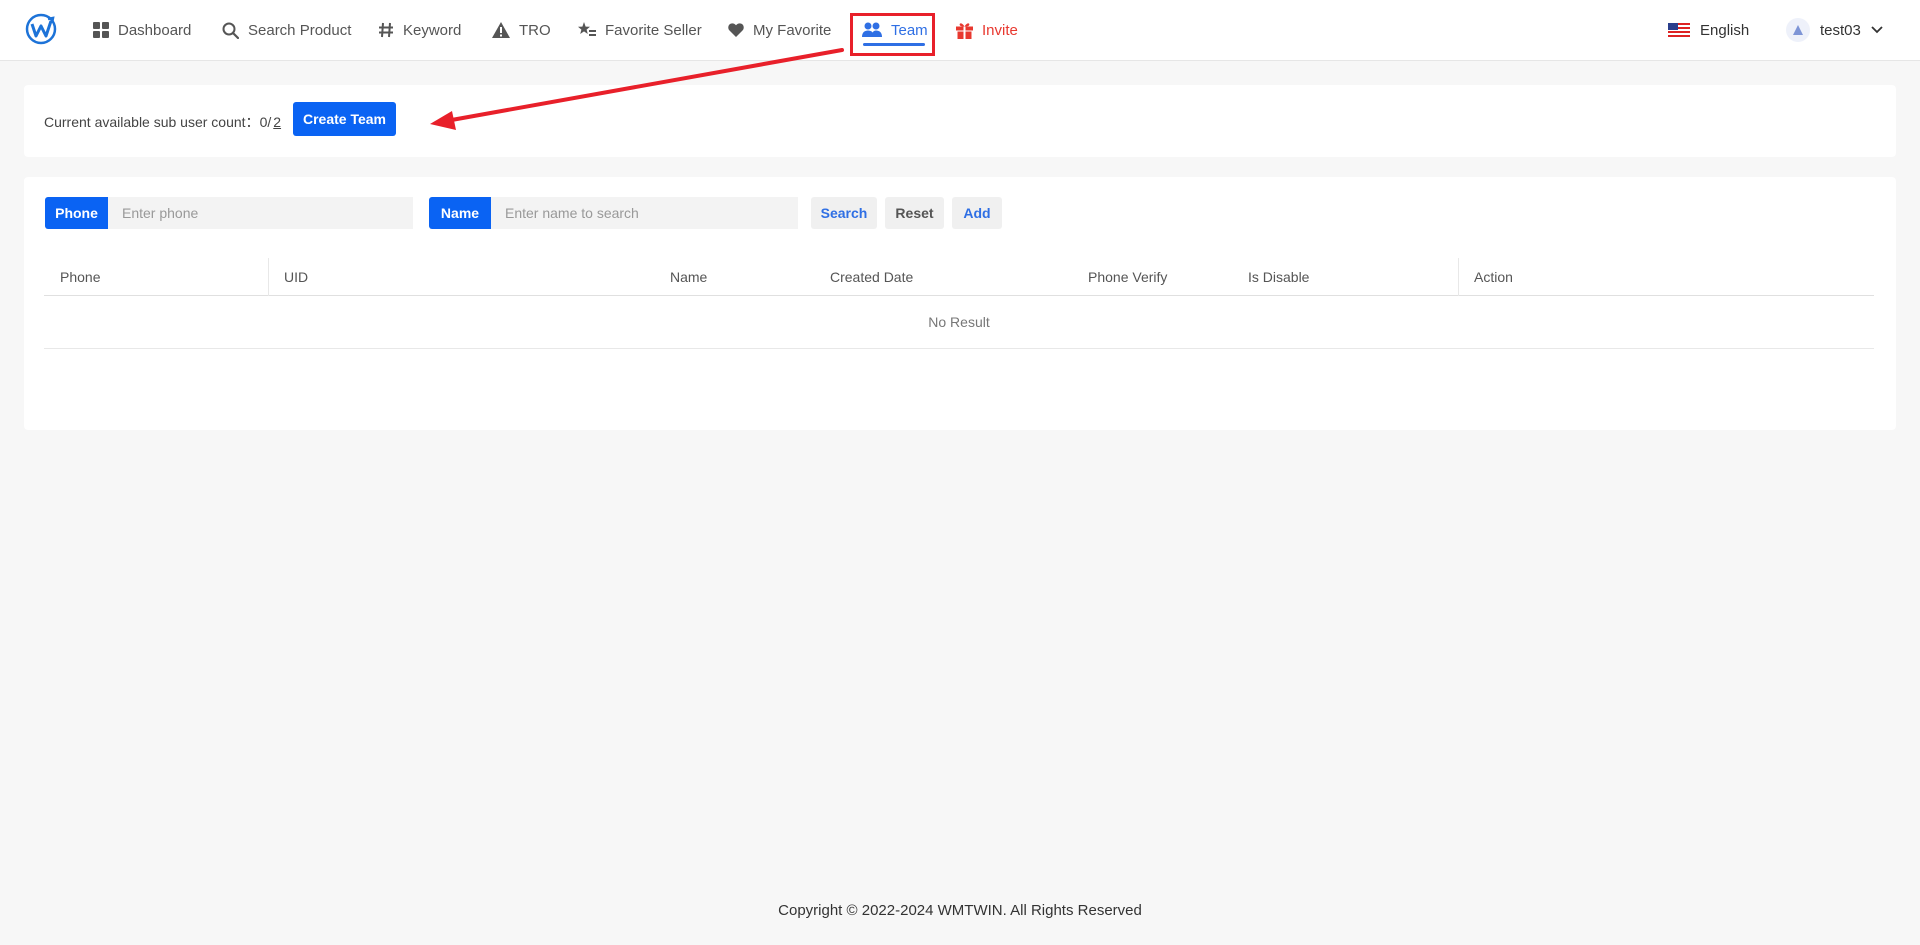 The image size is (1920, 945). Describe the element at coordinates (688, 277) in the screenshot. I see `column-header-name: Name` at that location.